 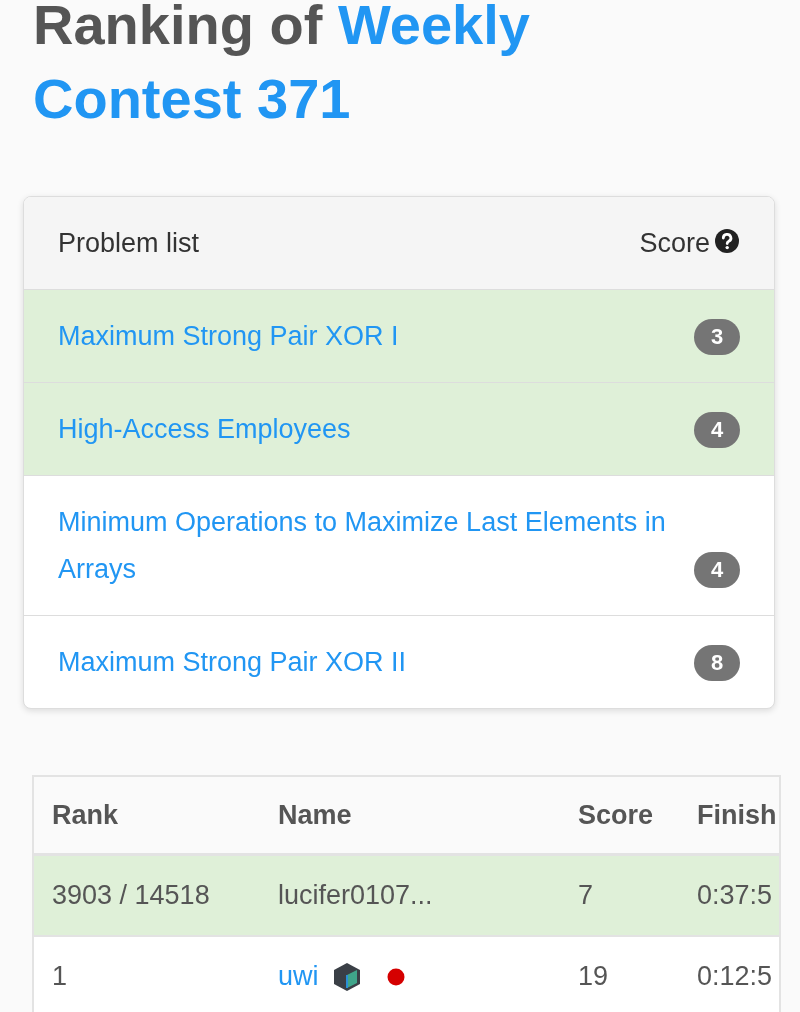 I want to click on table-cell: 19, so click(x=619, y=974).